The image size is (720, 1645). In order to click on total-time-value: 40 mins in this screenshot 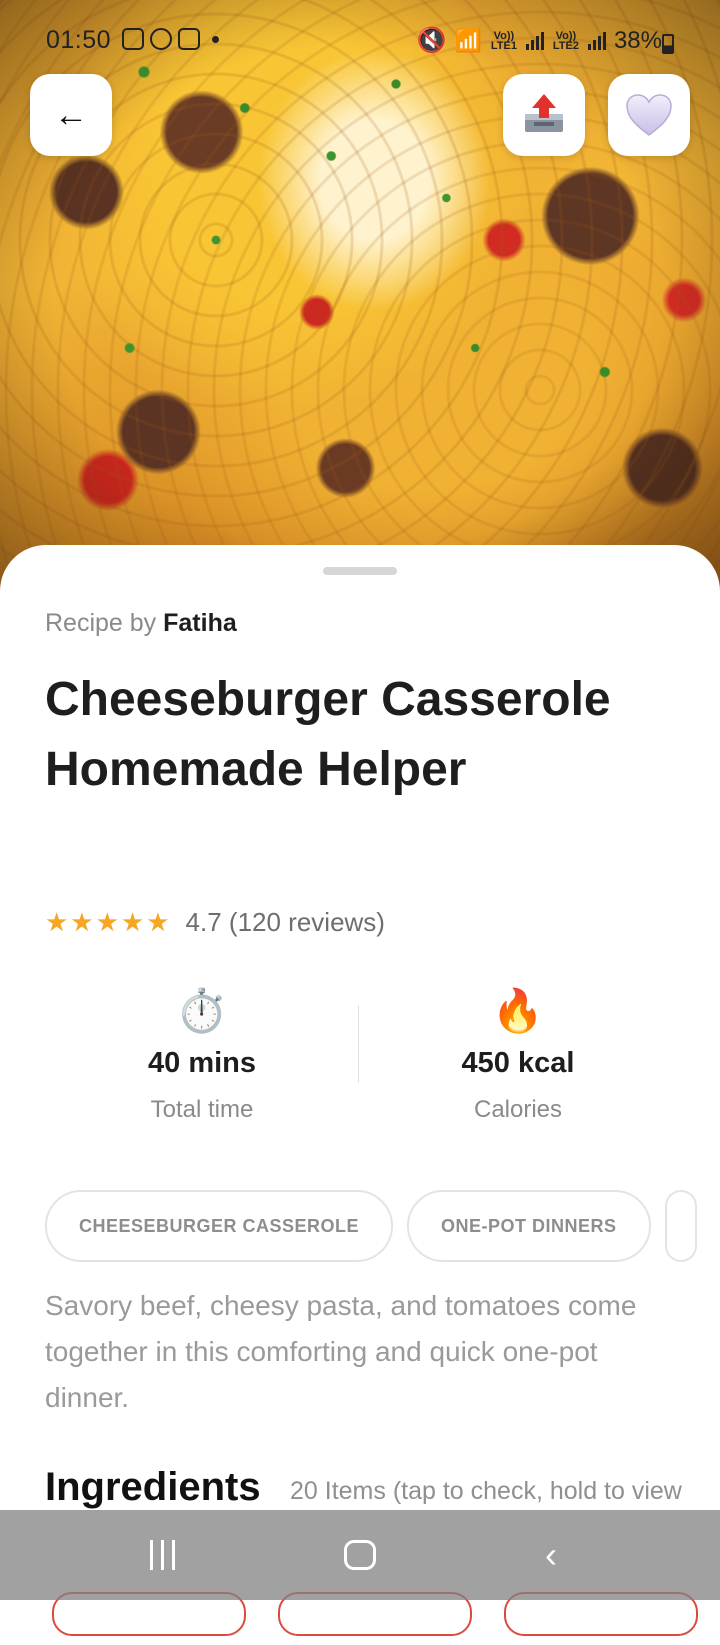, I will do `click(202, 1063)`.